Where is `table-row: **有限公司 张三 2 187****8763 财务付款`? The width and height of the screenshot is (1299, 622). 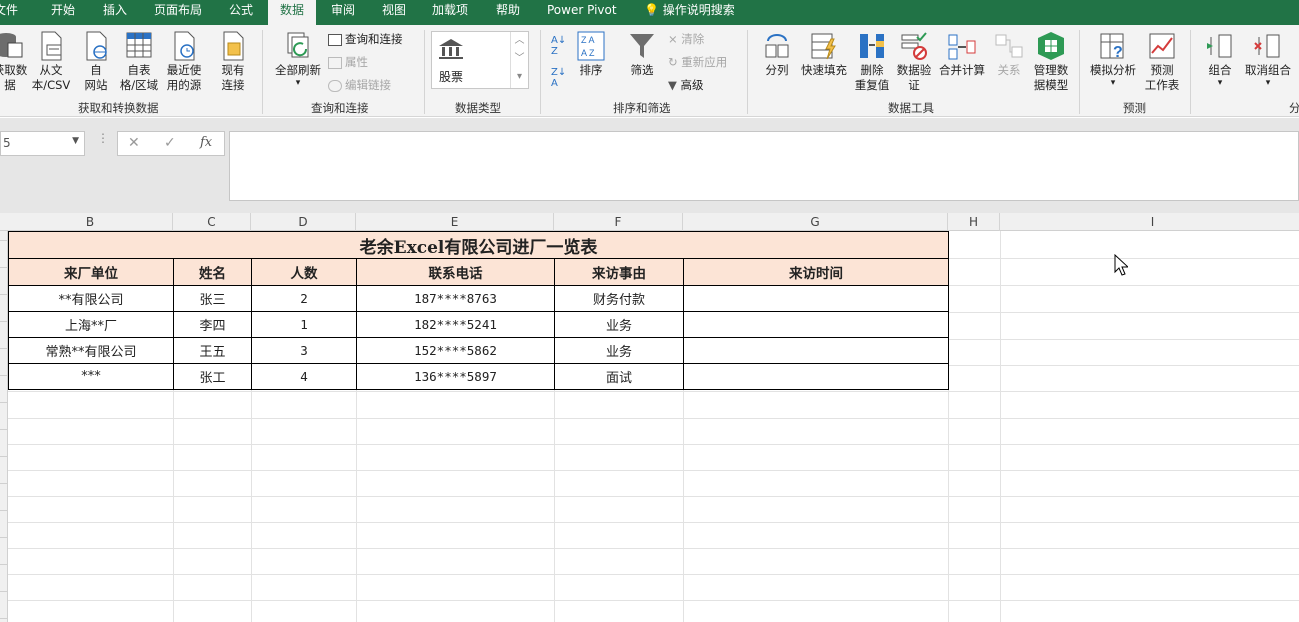 table-row: **有限公司 张三 2 187****8763 财务付款 is located at coordinates (478, 298).